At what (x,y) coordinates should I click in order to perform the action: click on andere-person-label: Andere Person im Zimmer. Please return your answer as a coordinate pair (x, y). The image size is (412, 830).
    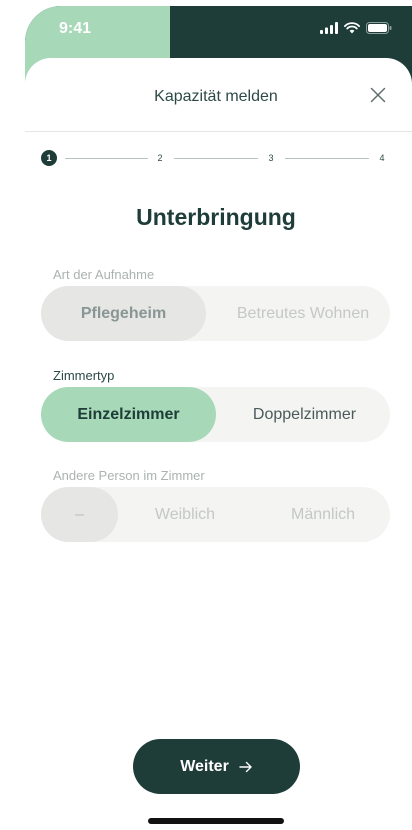
    Looking at the image, I should click on (129, 475).